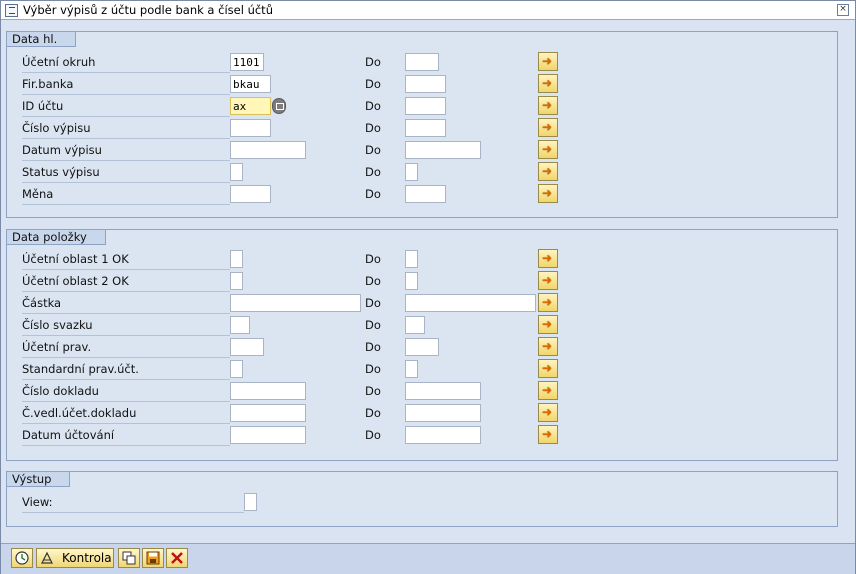 The height and width of the screenshot is (574, 856). Describe the element at coordinates (411, 172) in the screenshot. I see `status-vypisu-to-input` at that location.